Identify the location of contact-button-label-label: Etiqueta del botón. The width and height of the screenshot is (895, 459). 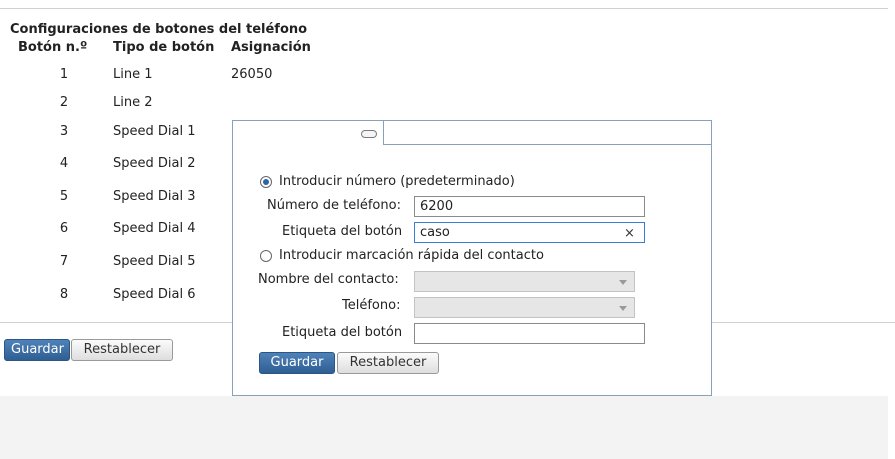
(342, 332).